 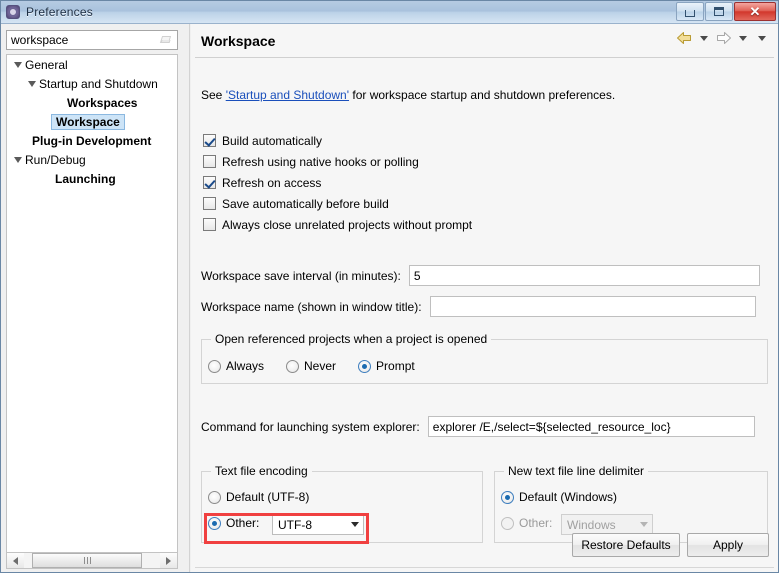 What do you see at coordinates (272, 182) in the screenshot?
I see `checkbox-label: Refresh on access` at bounding box center [272, 182].